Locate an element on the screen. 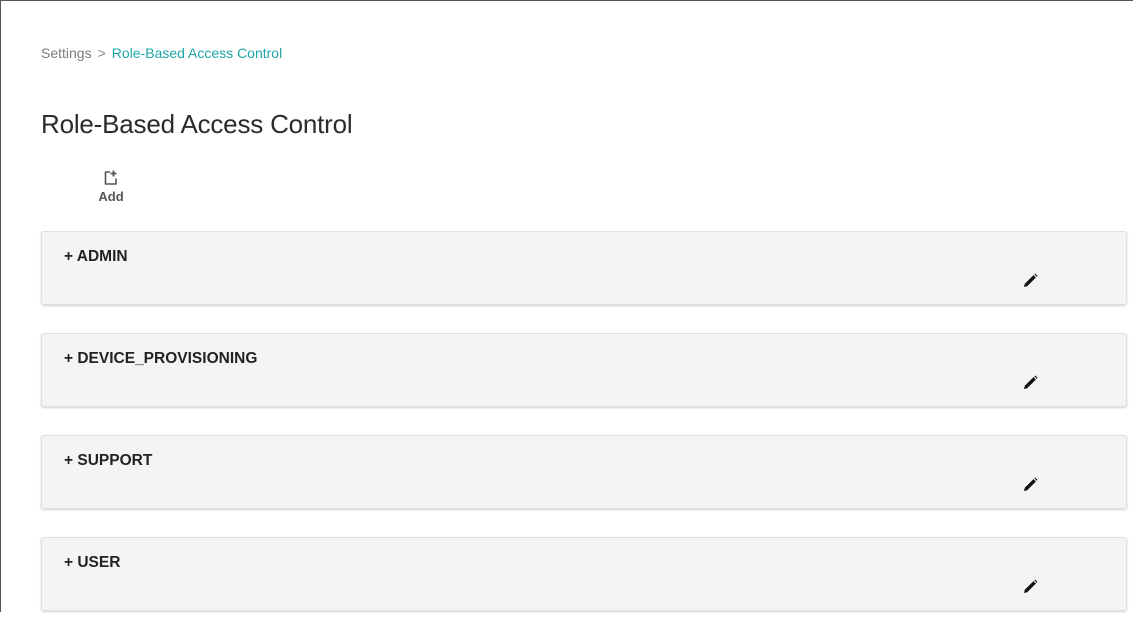 This screenshot has height=639, width=1133. add-button: Add is located at coordinates (111, 192).